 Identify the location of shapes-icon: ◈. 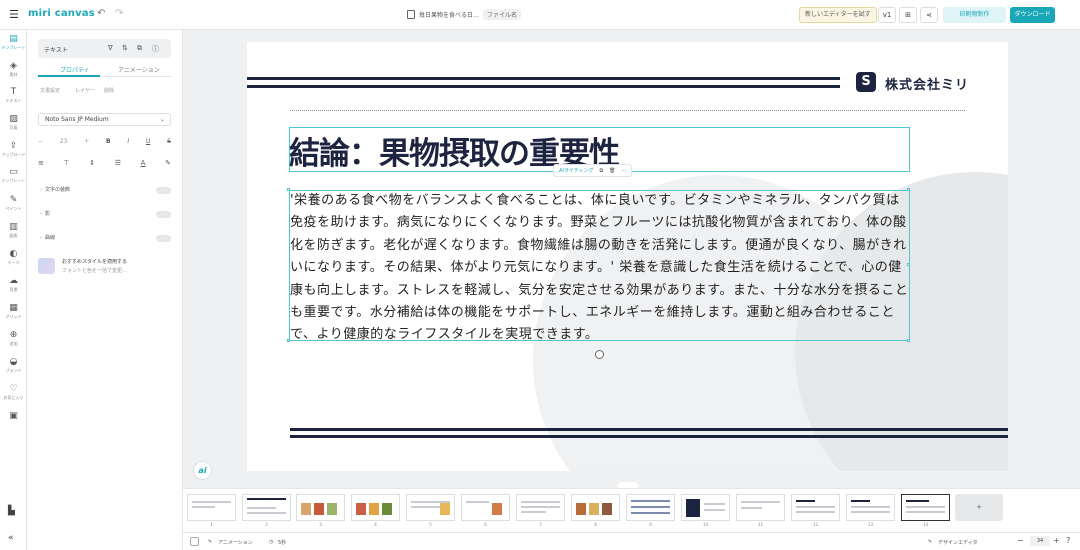
(13, 66).